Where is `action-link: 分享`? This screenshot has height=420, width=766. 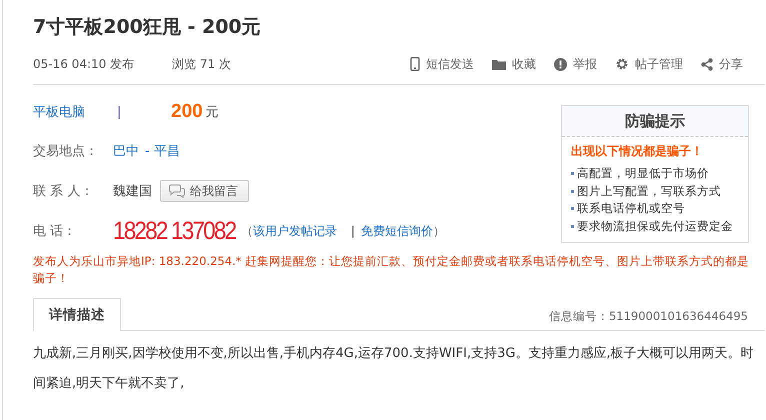 action-link: 分享 is located at coordinates (722, 64).